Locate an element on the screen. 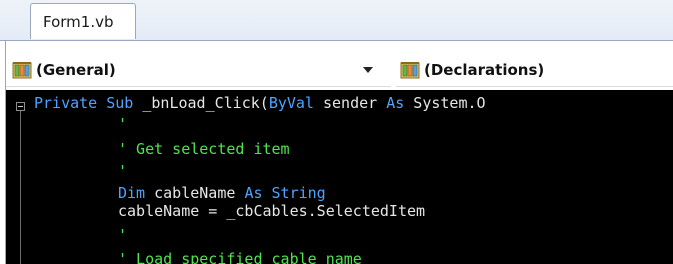 The width and height of the screenshot is (673, 264). object-combo: (General) is located at coordinates (198, 73).